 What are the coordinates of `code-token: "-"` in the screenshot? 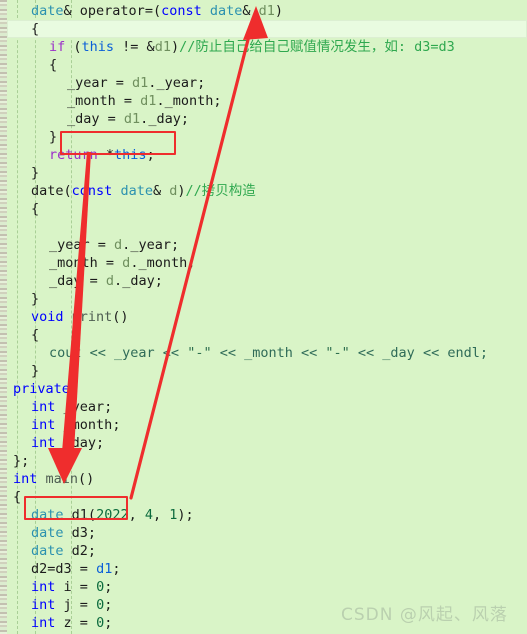 It's located at (199, 353).